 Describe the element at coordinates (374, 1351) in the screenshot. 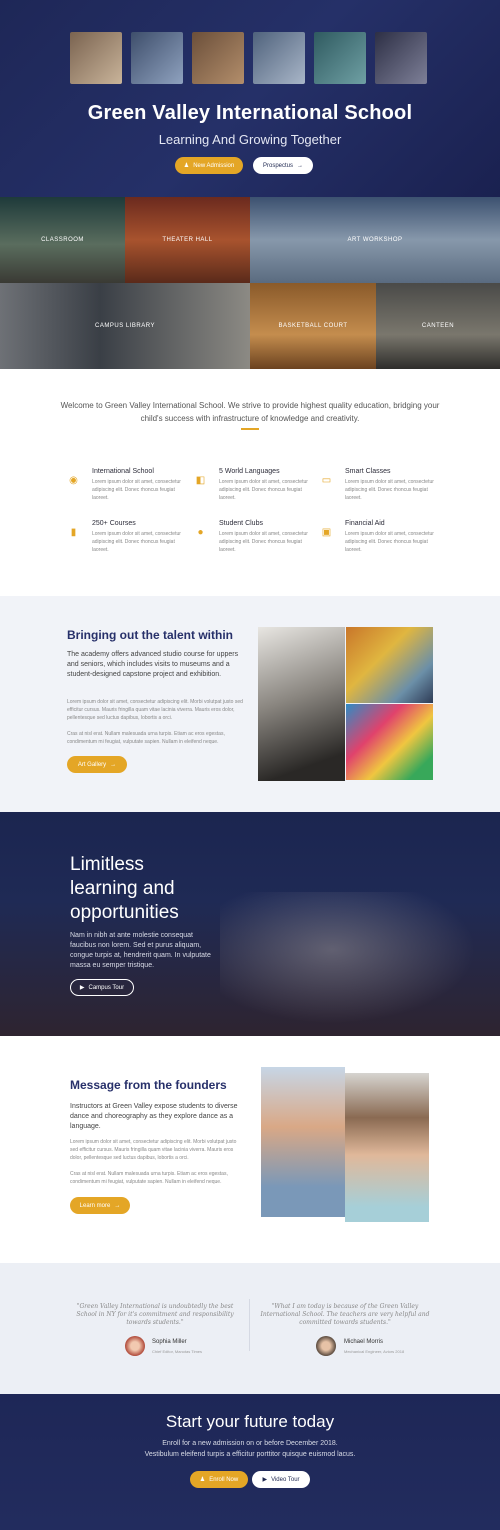

I see `testimonial-role-2: Mechanical Engineer, Aviors 2018` at that location.